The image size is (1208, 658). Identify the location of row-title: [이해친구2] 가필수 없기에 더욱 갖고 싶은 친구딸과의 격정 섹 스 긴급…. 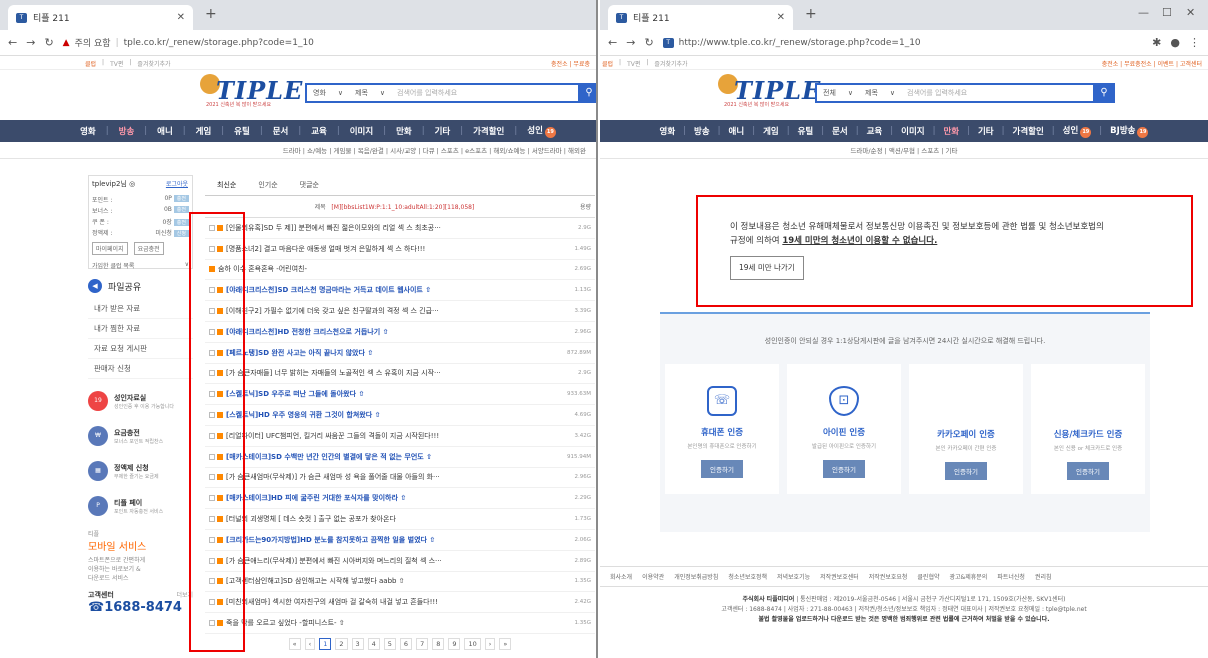
(395, 311).